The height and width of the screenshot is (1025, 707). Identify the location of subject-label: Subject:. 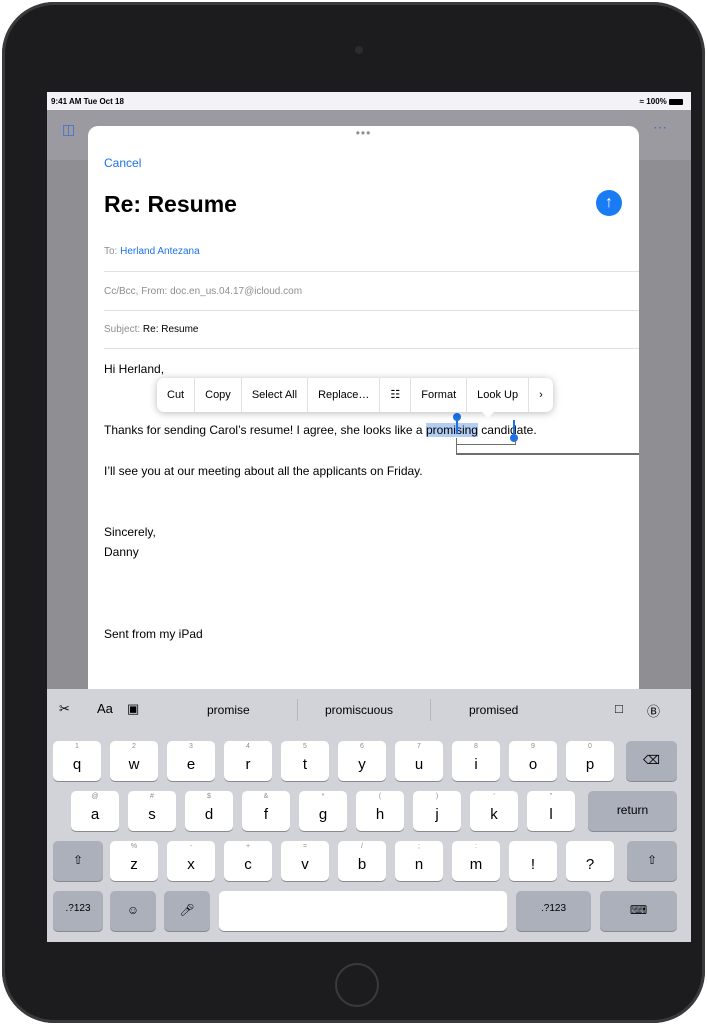
(122, 329).